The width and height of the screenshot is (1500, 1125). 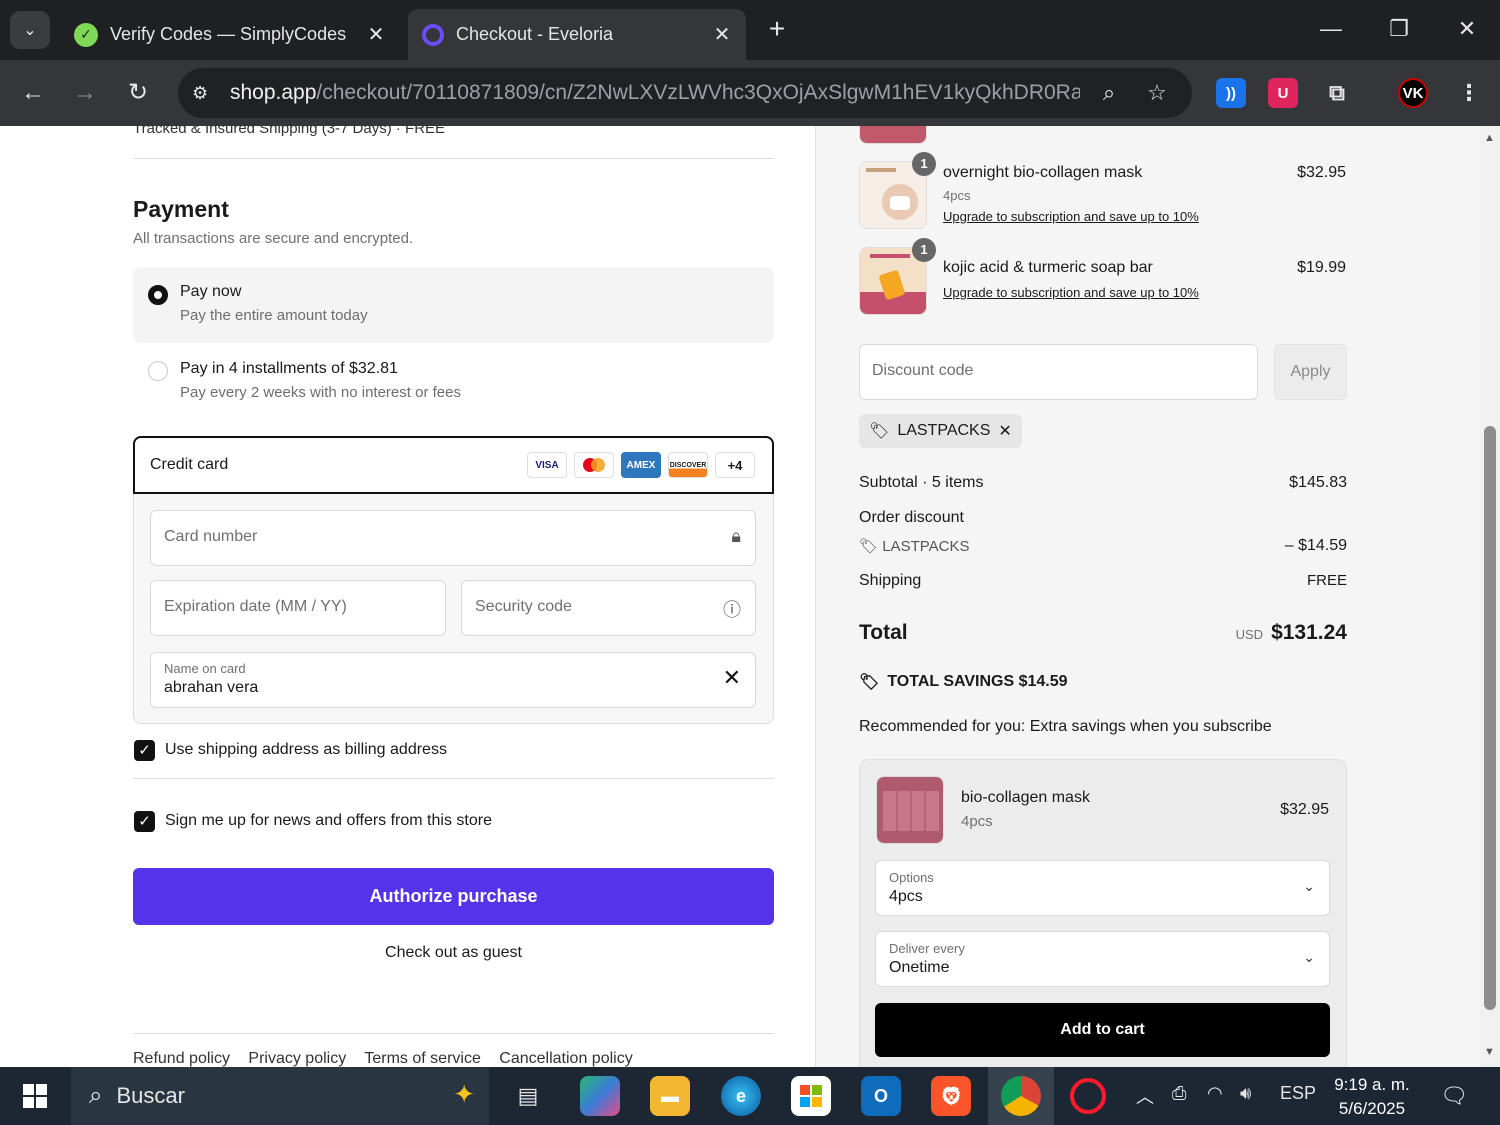 What do you see at coordinates (1331, 29) in the screenshot?
I see `minimize-icon: —` at bounding box center [1331, 29].